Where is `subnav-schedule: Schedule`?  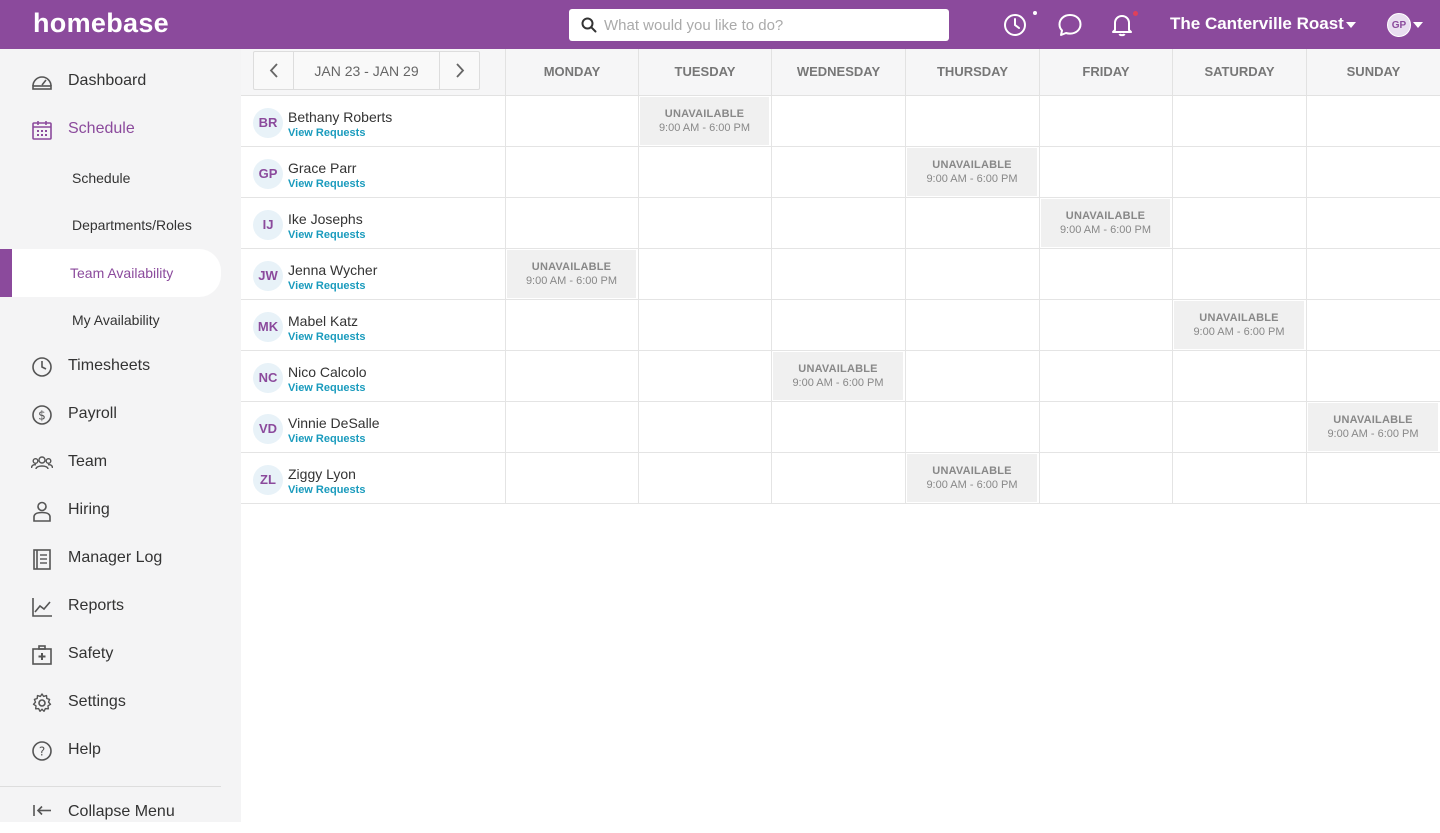
subnav-schedule: Schedule is located at coordinates (110, 178).